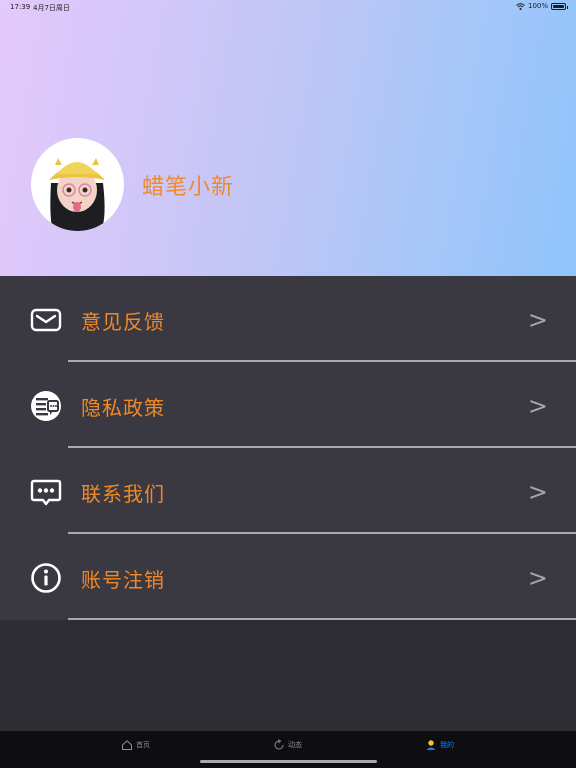 Image resolution: width=576 pixels, height=768 pixels. Describe the element at coordinates (46, 578) in the screenshot. I see `info-icon` at that location.